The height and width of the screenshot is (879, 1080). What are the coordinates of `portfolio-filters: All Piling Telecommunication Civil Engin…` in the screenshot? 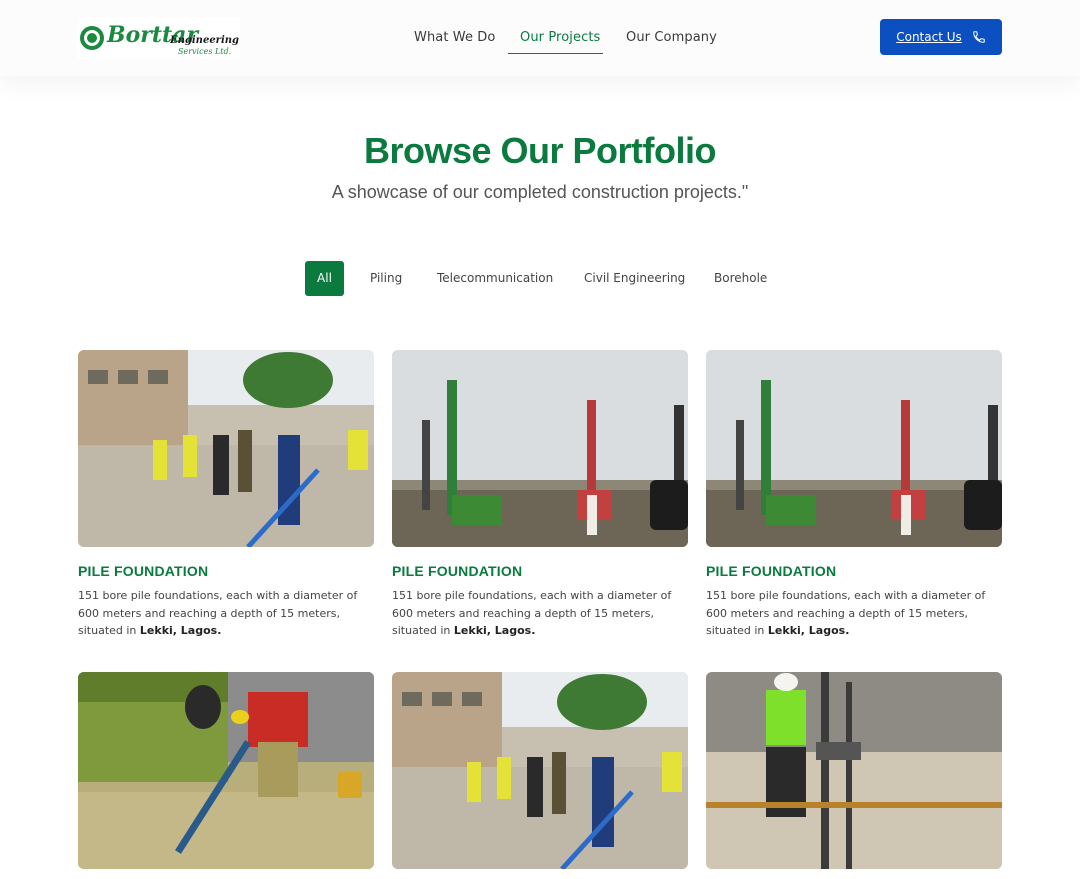 It's located at (540, 278).